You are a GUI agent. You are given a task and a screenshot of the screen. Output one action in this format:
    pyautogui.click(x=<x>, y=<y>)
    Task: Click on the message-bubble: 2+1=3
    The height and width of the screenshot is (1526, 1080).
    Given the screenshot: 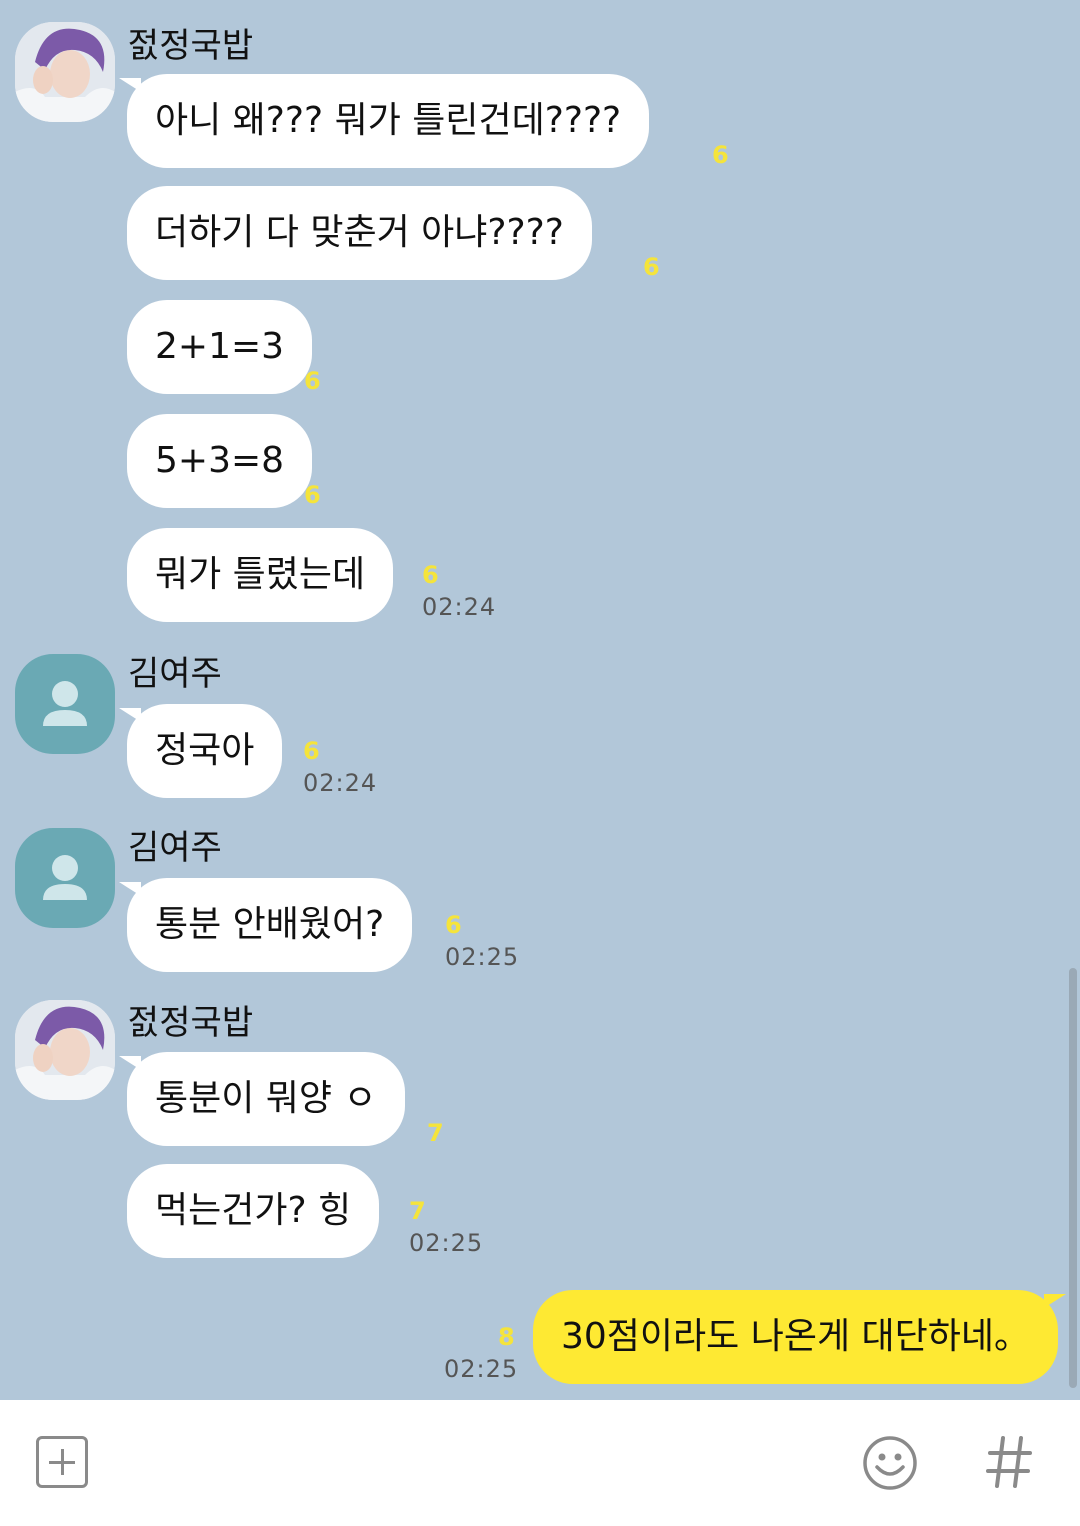 What is the action you would take?
    pyautogui.click(x=220, y=347)
    